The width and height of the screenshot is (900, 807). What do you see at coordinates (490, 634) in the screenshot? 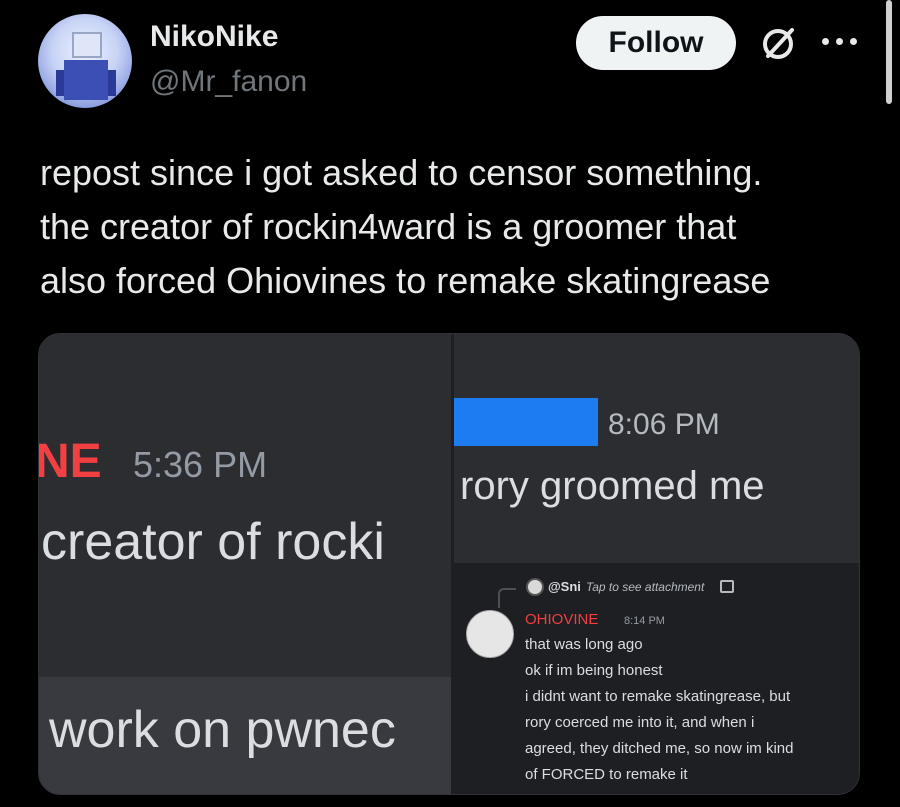
I see `message-avatar` at bounding box center [490, 634].